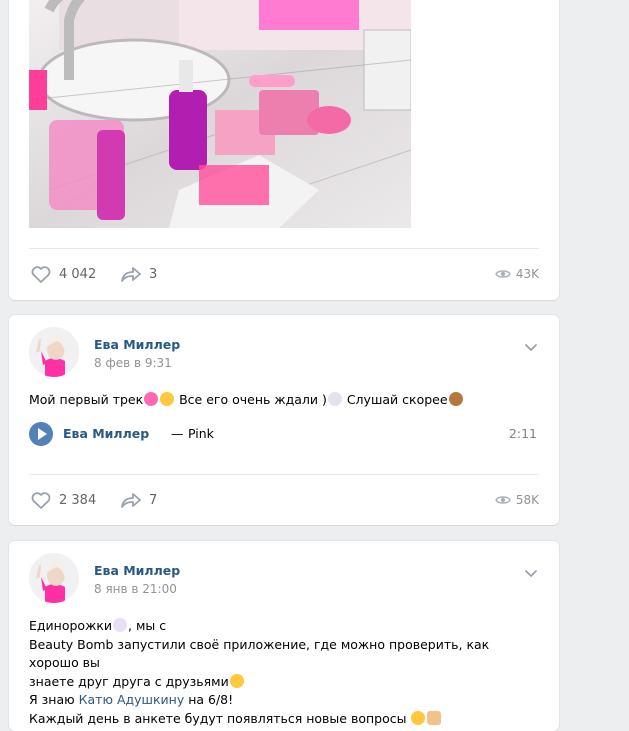 The width and height of the screenshot is (629, 731). I want to click on views-counter: 58K, so click(517, 500).